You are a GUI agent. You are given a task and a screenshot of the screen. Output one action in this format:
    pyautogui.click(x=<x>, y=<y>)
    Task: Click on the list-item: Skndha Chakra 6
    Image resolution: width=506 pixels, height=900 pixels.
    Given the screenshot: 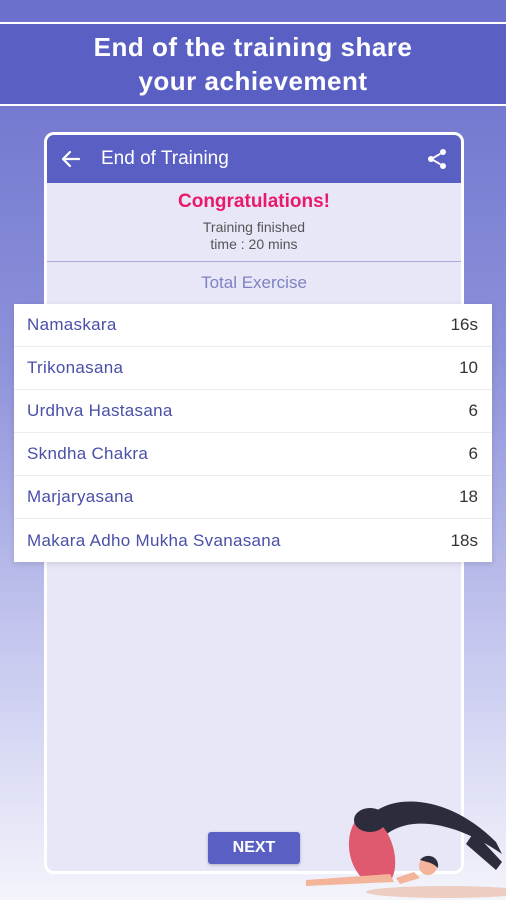 What is the action you would take?
    pyautogui.click(x=253, y=454)
    